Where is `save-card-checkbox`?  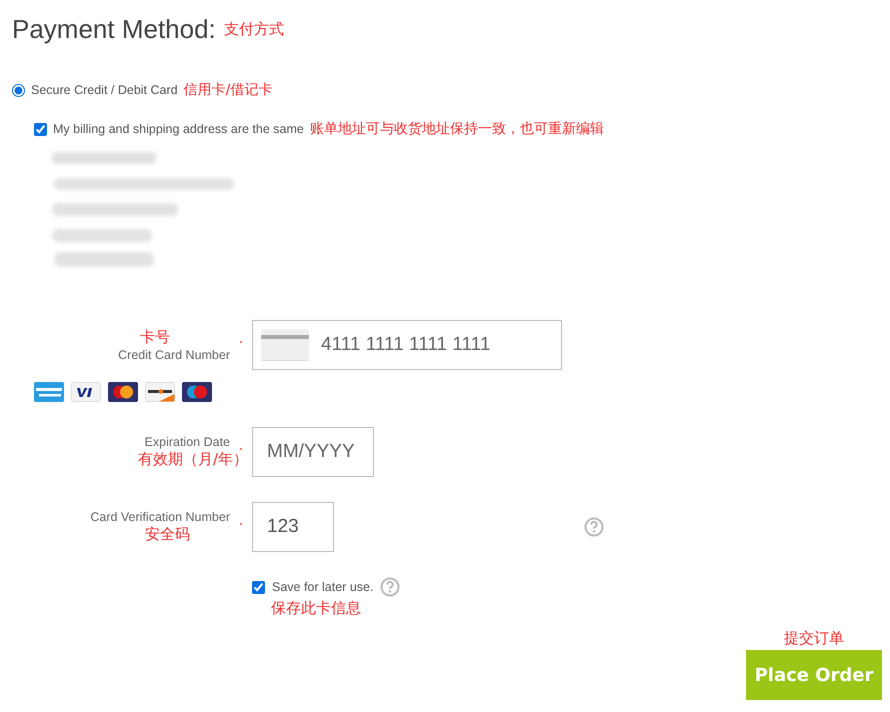 save-card-checkbox is located at coordinates (258, 587).